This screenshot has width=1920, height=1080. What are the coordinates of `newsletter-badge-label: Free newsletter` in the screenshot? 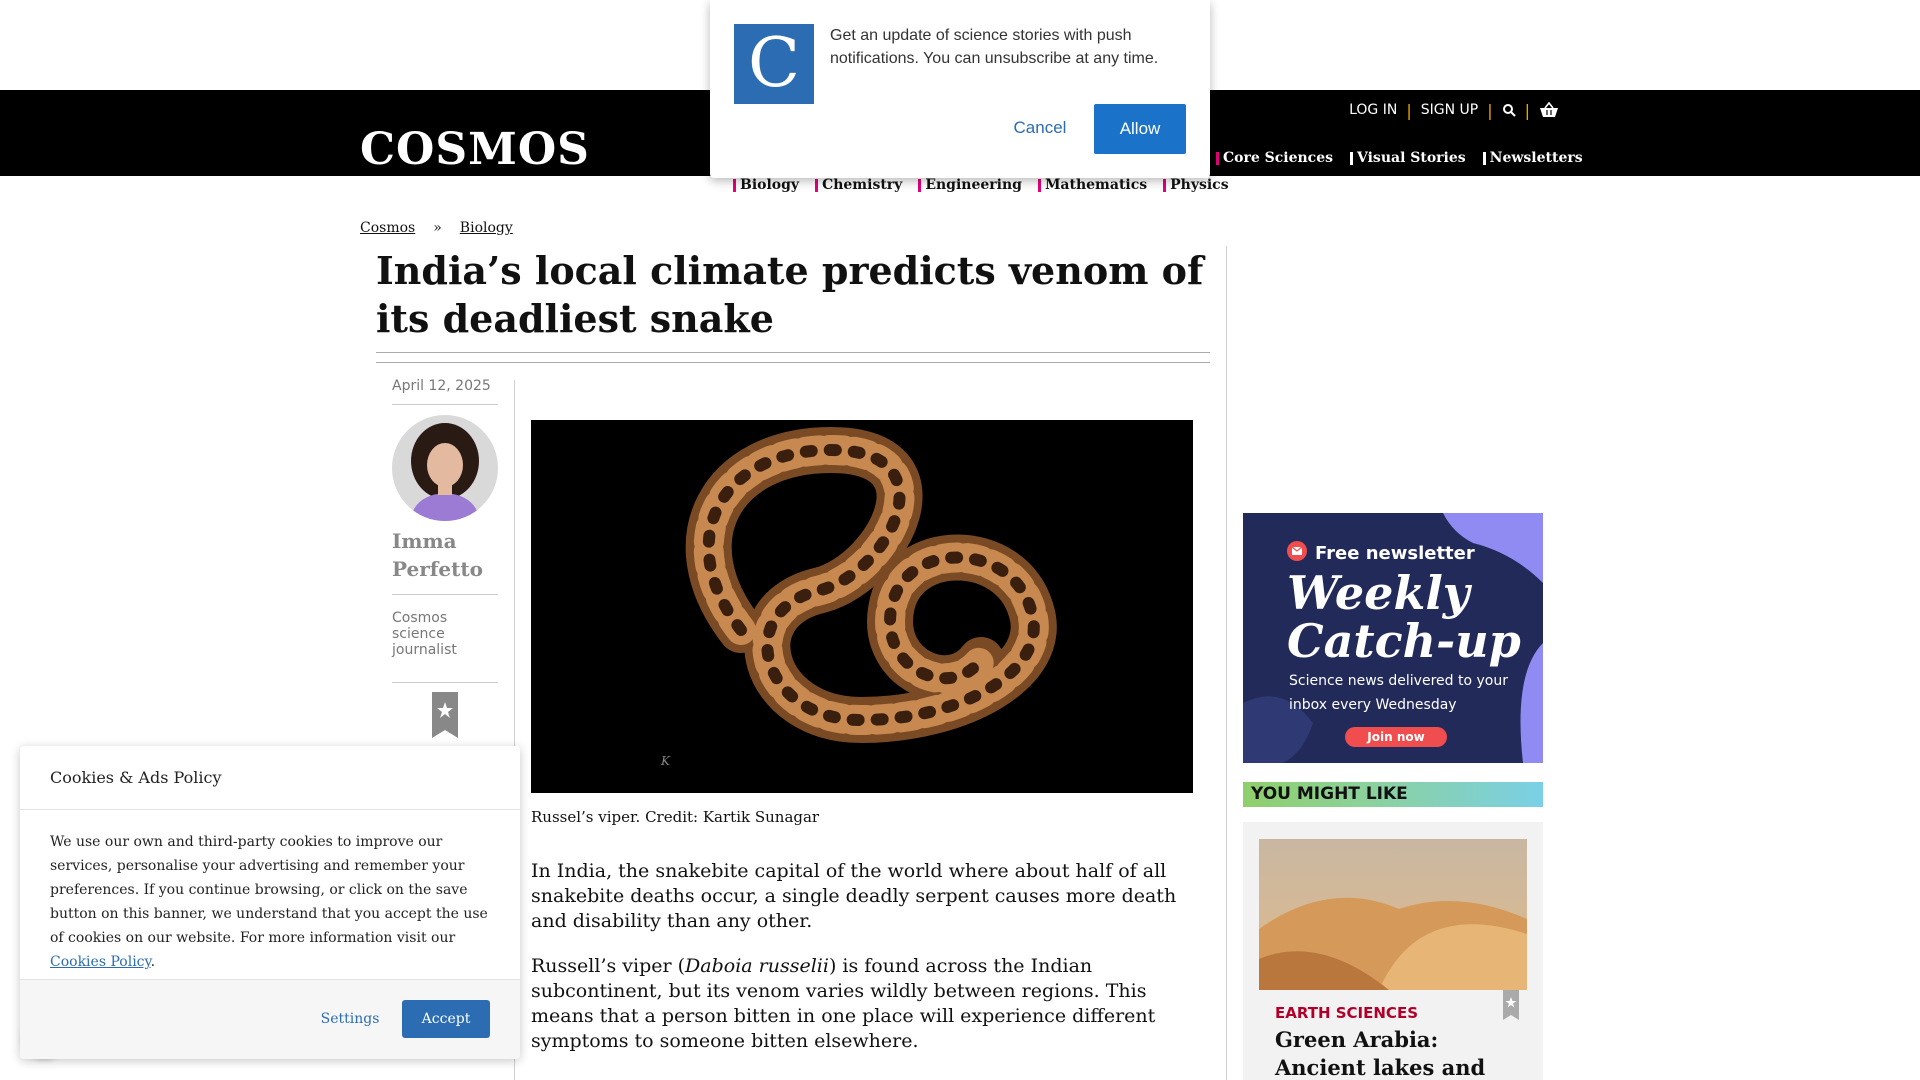 It's located at (1395, 553).